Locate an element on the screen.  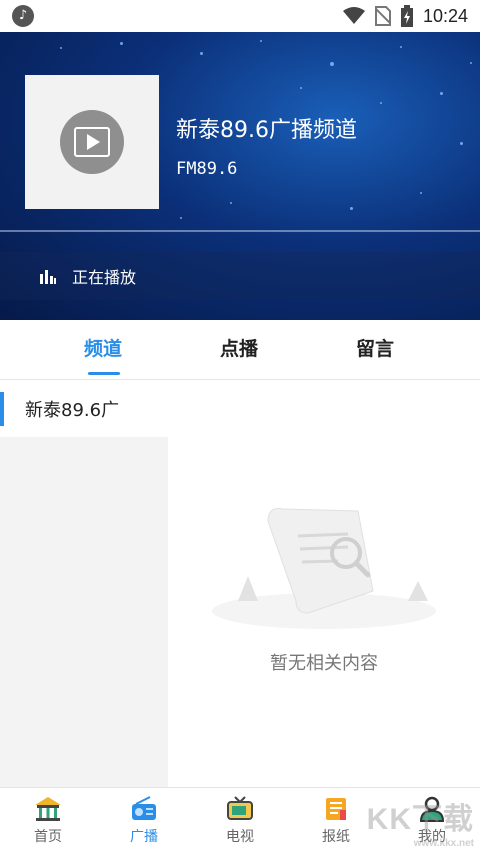
battery-charging-icon is located at coordinates (406, 16).